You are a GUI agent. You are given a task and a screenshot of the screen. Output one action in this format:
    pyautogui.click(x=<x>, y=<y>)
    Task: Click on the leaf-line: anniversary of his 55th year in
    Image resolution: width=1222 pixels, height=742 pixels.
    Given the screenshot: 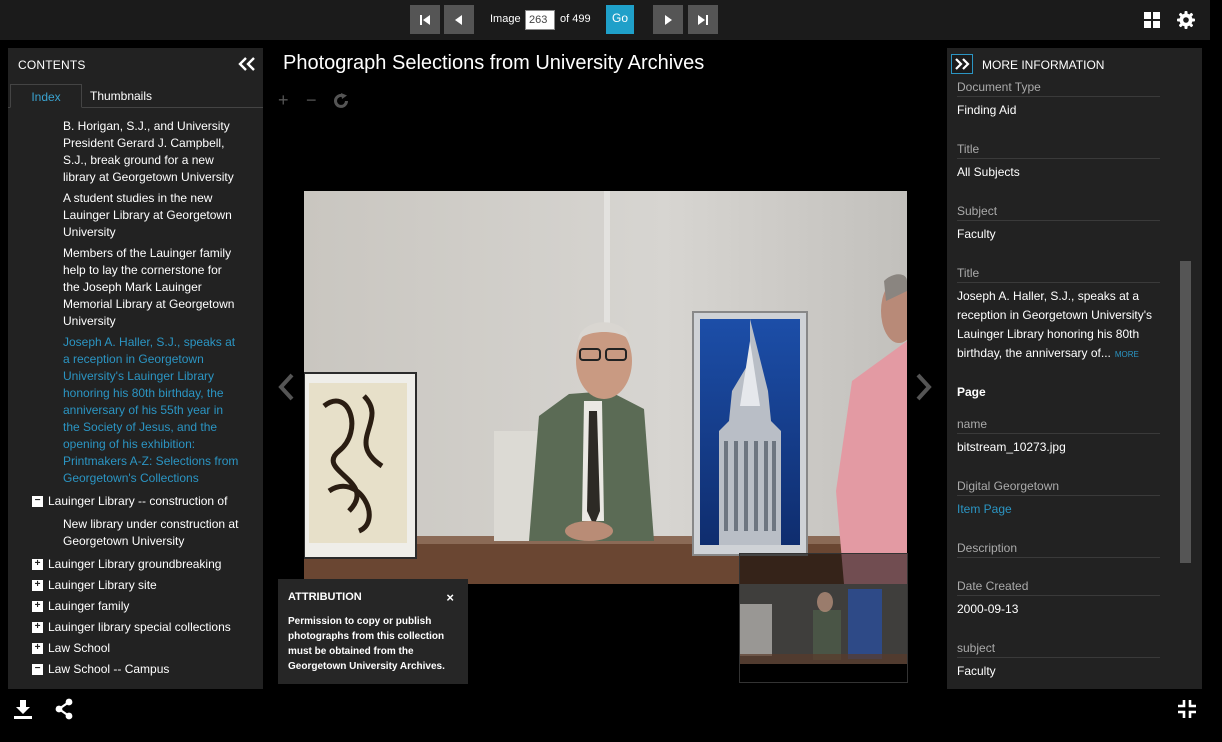 What is the action you would take?
    pyautogui.click(x=143, y=410)
    